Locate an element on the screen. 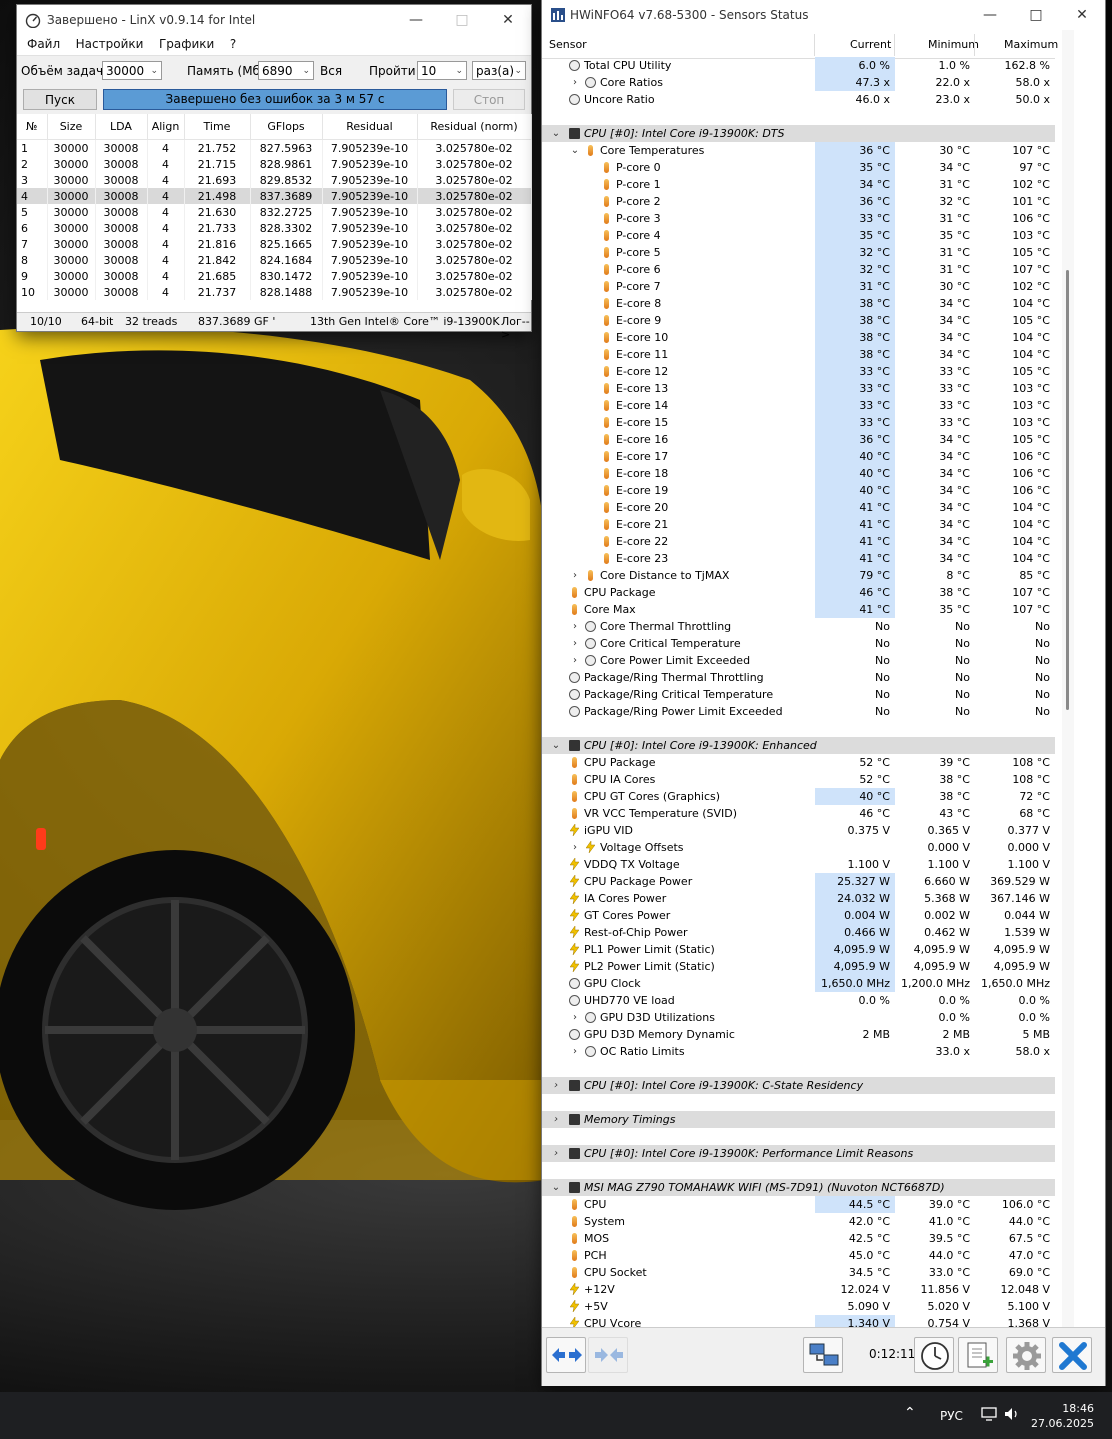 The height and width of the screenshot is (1439, 1112). sensor-row: +12V 12.024 V 11.856 V 12.048 V is located at coordinates (798, 1289).